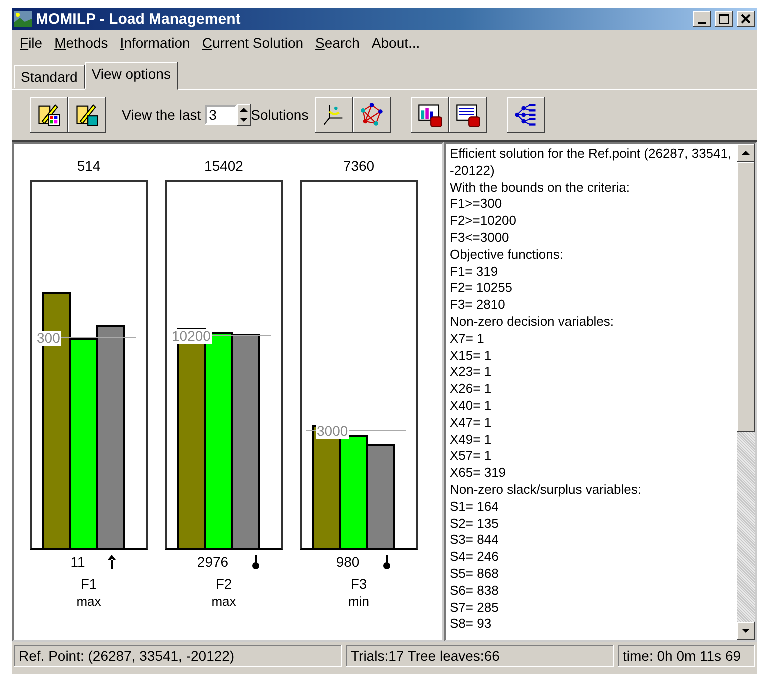  Describe the element at coordinates (81, 44) in the screenshot. I see `menu-item: Methods` at that location.